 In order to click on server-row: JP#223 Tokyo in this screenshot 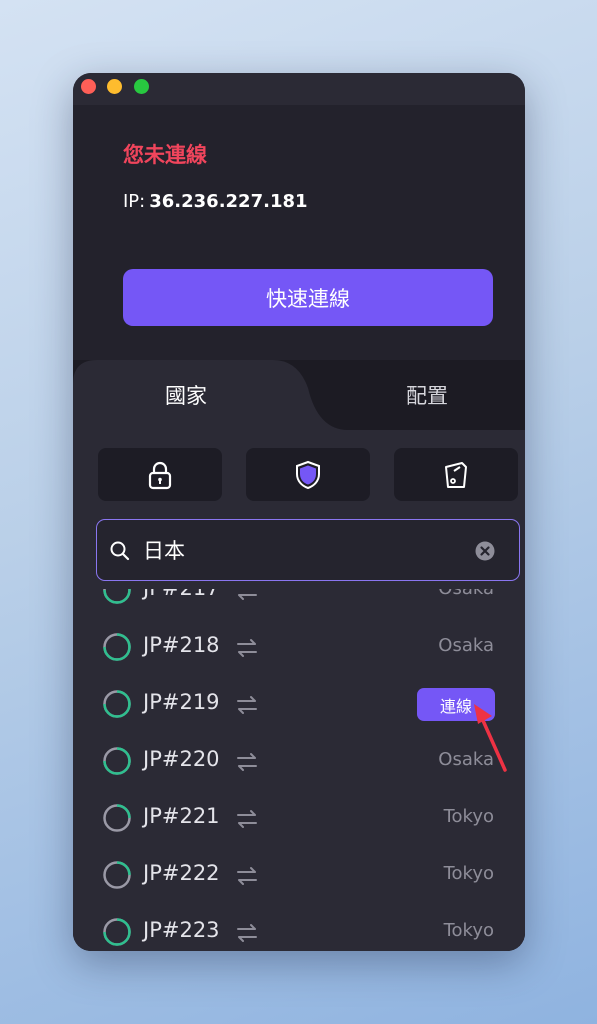, I will do `click(299, 927)`.